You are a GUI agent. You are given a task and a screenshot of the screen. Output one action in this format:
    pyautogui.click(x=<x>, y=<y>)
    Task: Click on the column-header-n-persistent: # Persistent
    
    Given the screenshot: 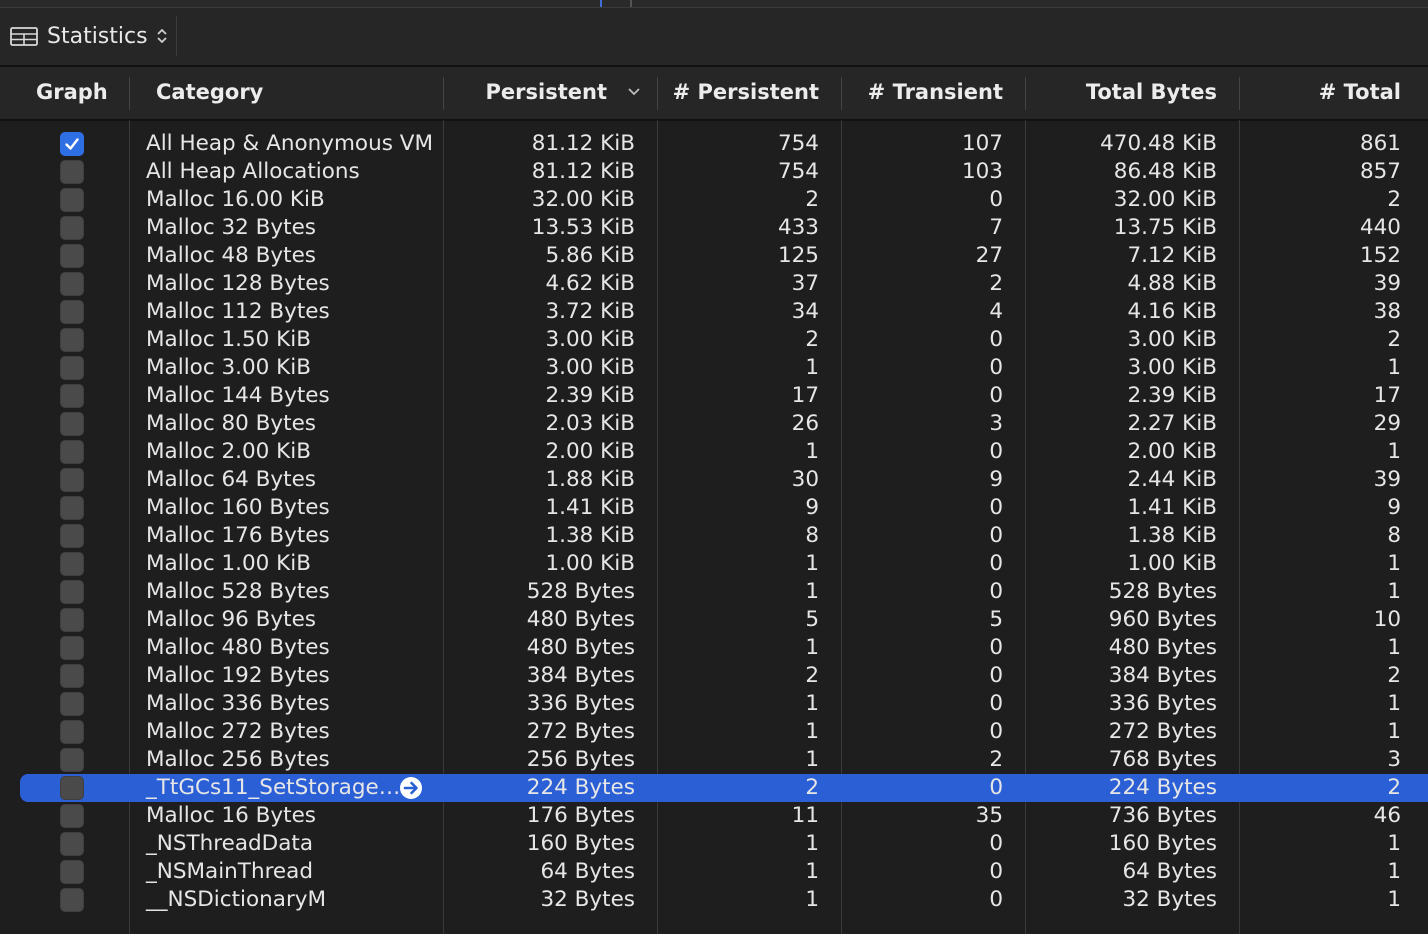 What is the action you would take?
    pyautogui.click(x=738, y=93)
    